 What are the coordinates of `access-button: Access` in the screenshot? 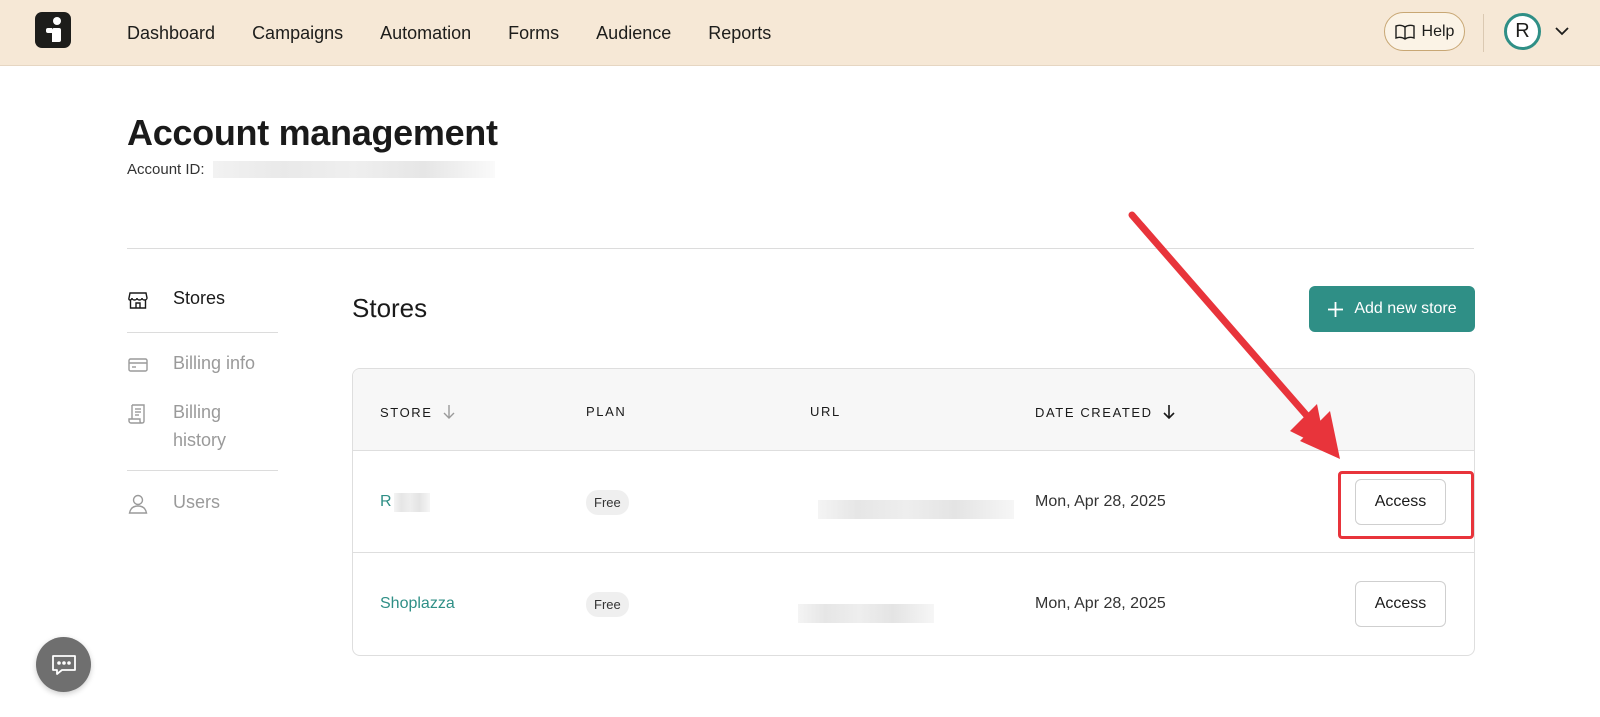 It's located at (1400, 604).